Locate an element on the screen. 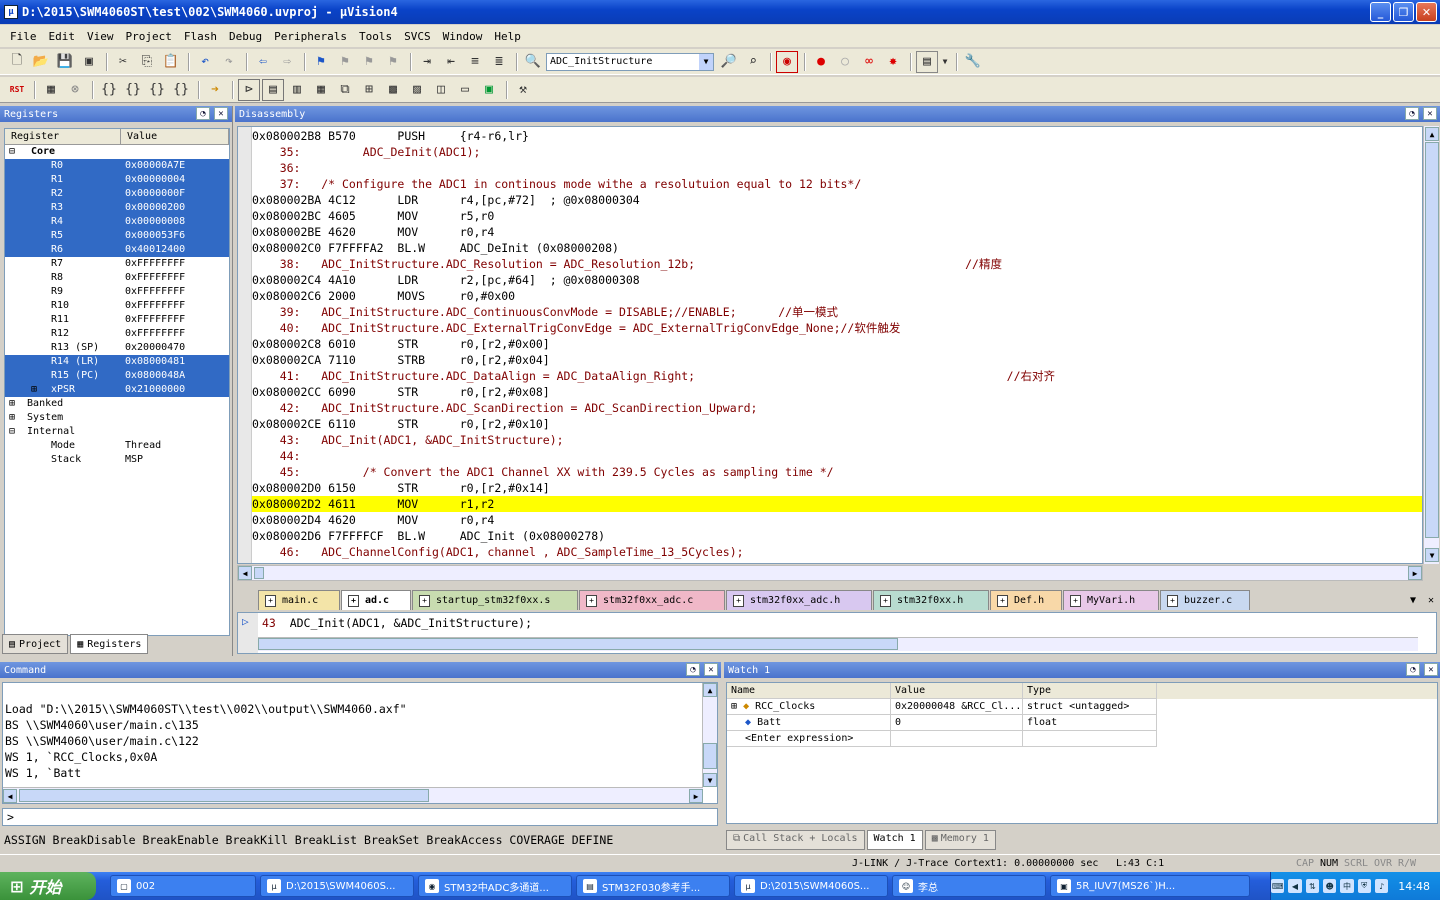  close-icon: ✕ is located at coordinates (1430, 113).